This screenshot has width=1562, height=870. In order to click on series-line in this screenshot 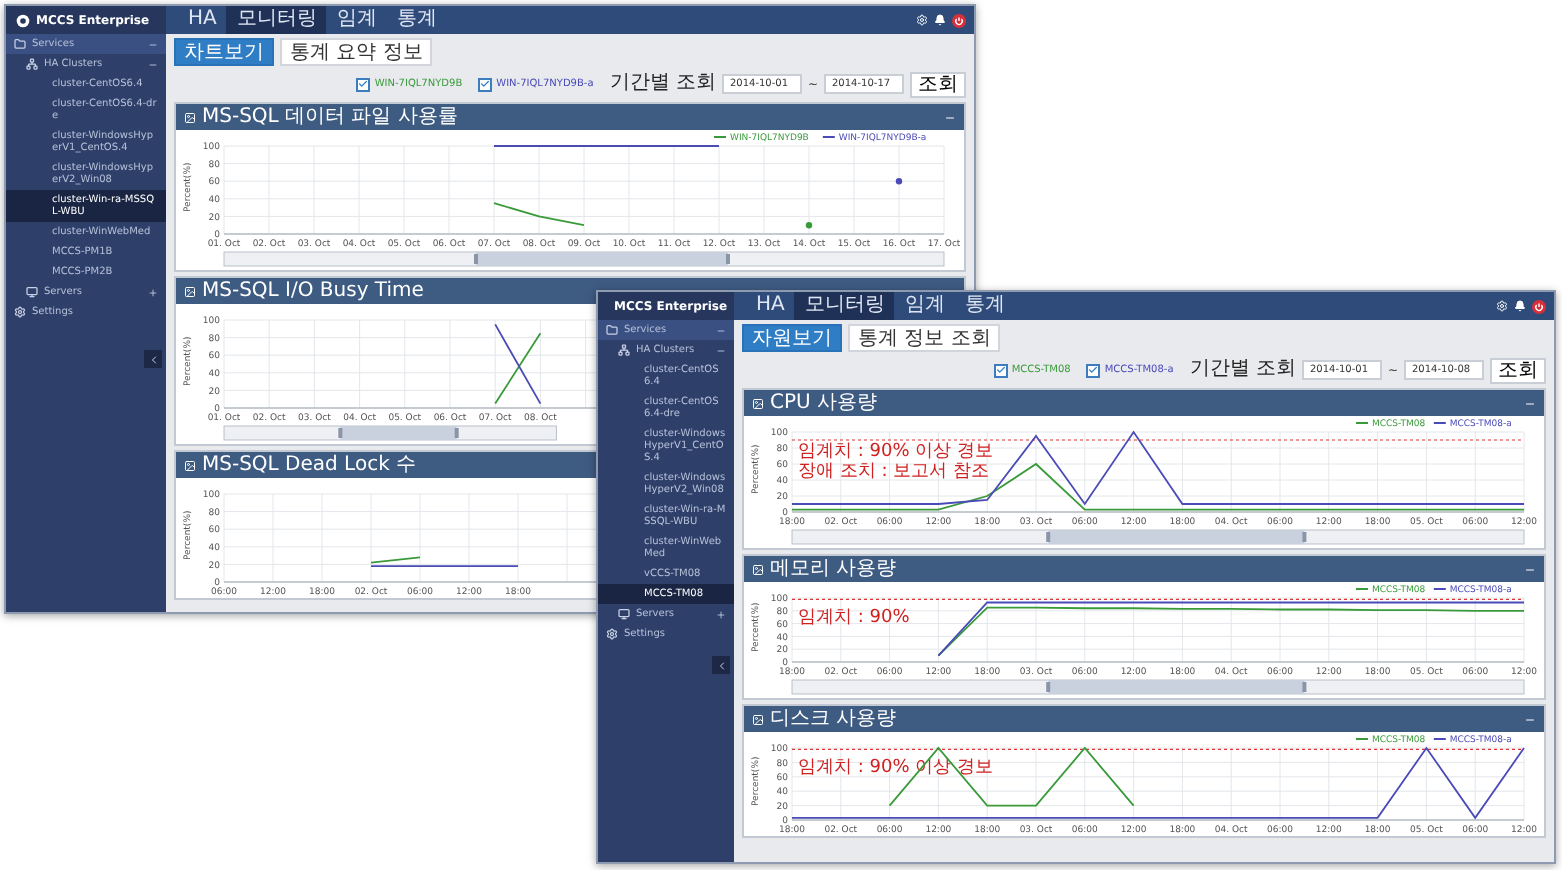, I will do `click(539, 214)`.